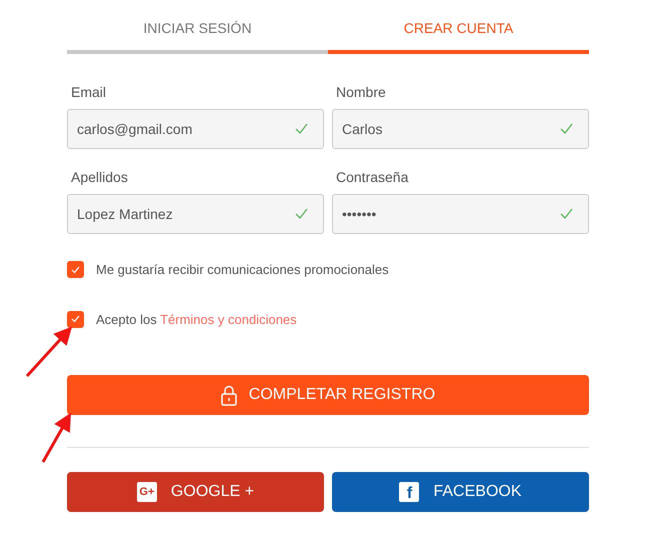 The height and width of the screenshot is (549, 655). Describe the element at coordinates (409, 492) in the screenshot. I see `facebook-icon: f` at that location.